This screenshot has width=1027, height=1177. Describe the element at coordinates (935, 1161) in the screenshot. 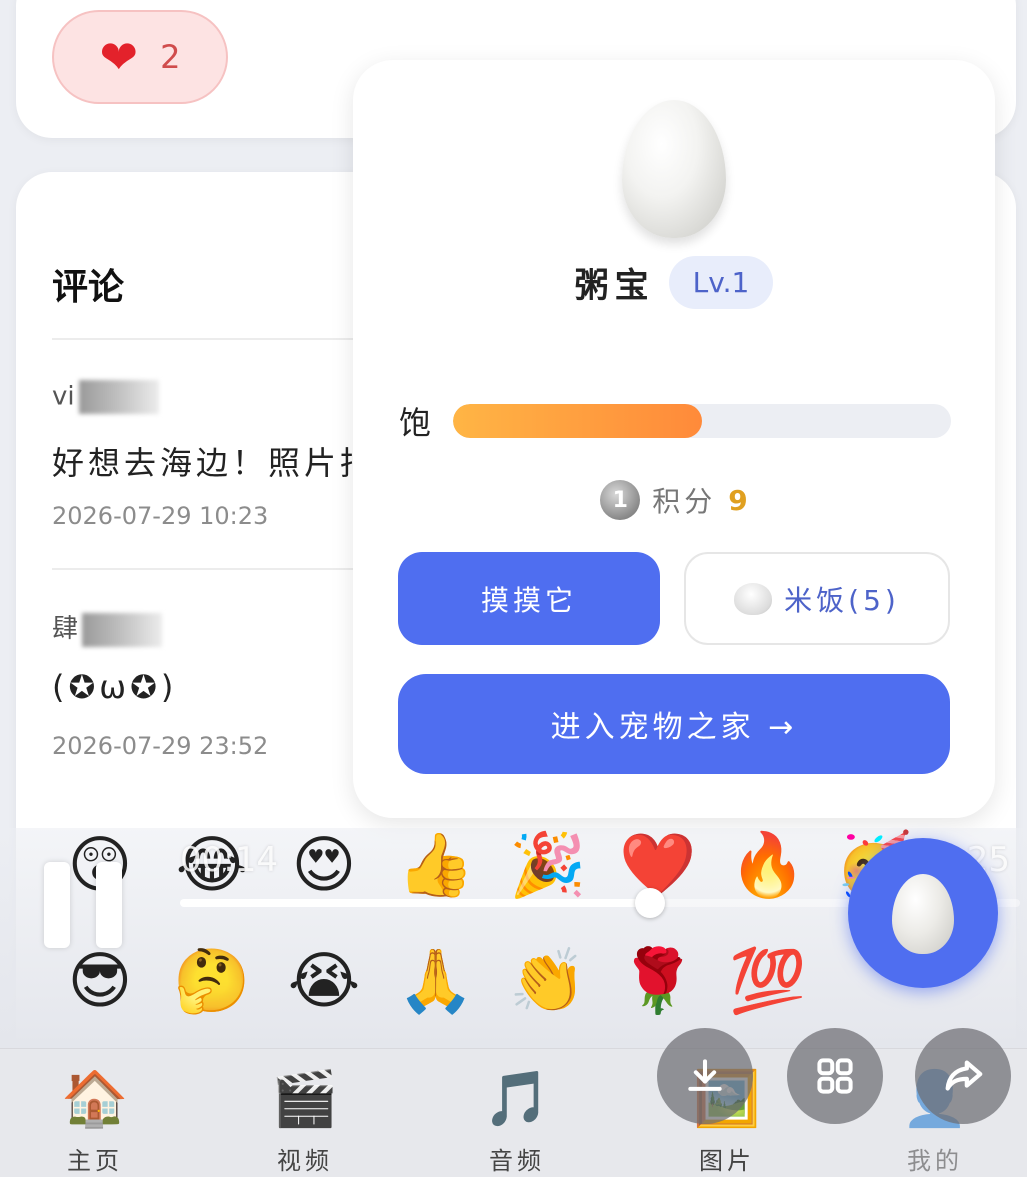

I see `nav-label: 我的` at that location.